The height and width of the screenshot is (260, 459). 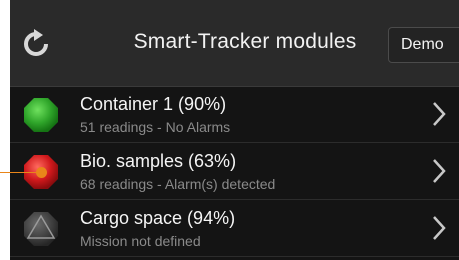 I want to click on module-subtitle: 68 readings - Alarm(s) detected, so click(x=178, y=184).